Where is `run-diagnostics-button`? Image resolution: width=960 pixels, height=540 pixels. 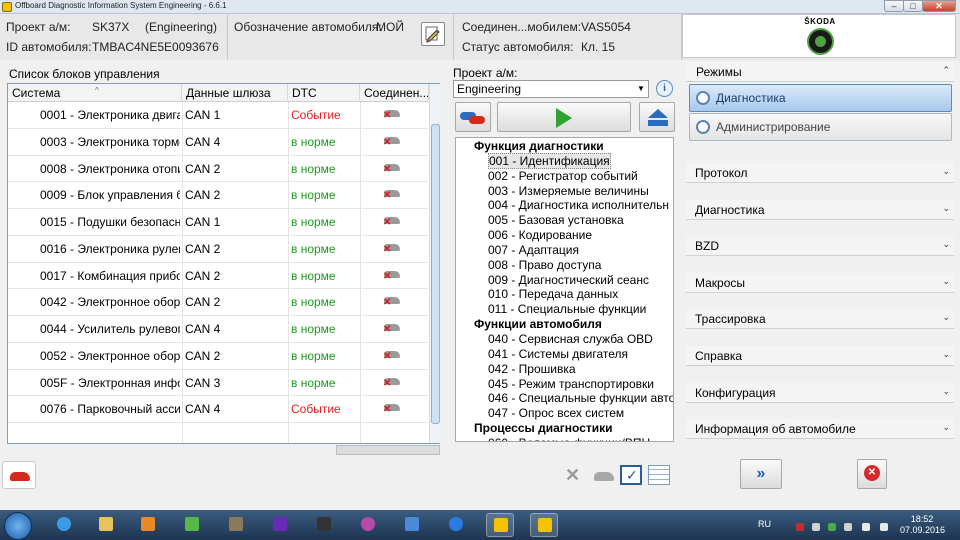 run-diagnostics-button is located at coordinates (564, 117).